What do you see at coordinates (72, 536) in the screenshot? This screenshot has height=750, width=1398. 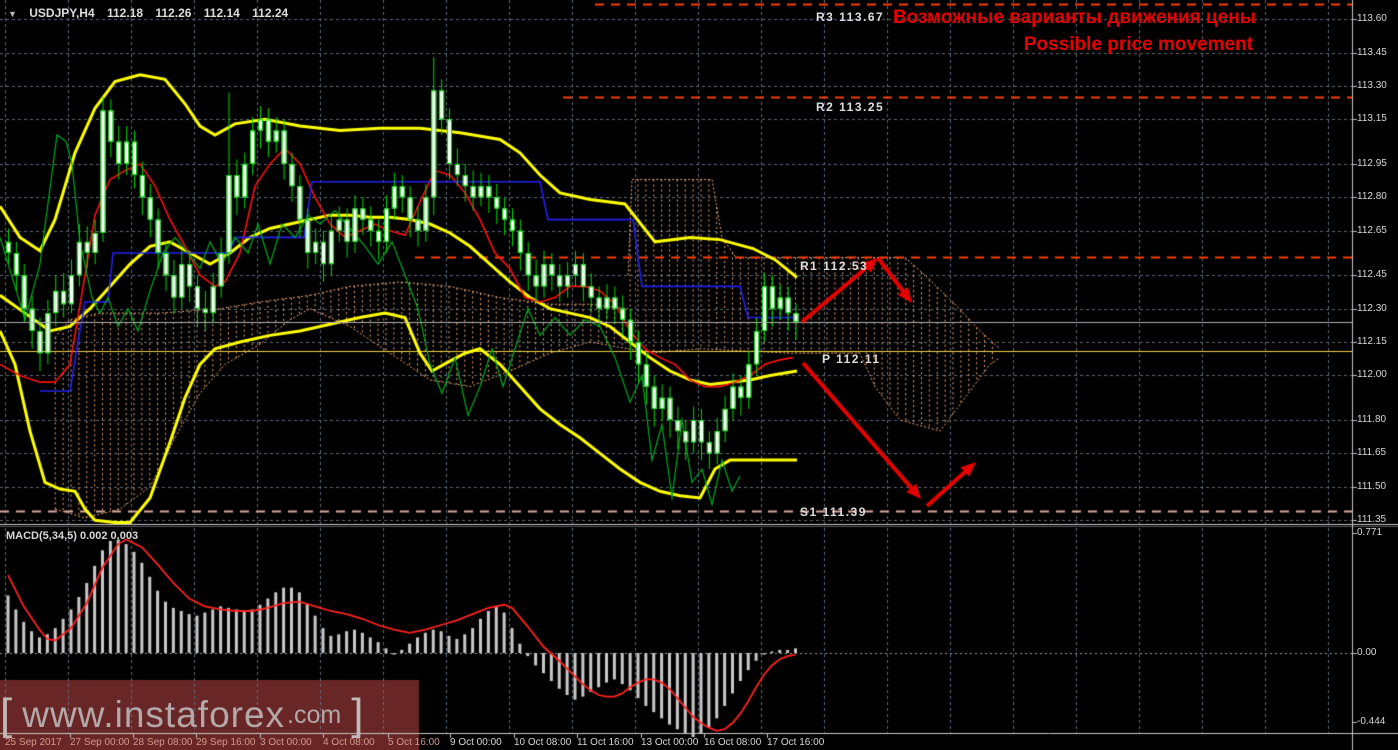 I see `macd-indicator-label: MACD(5,34,5) 0.002 0.003` at bounding box center [72, 536].